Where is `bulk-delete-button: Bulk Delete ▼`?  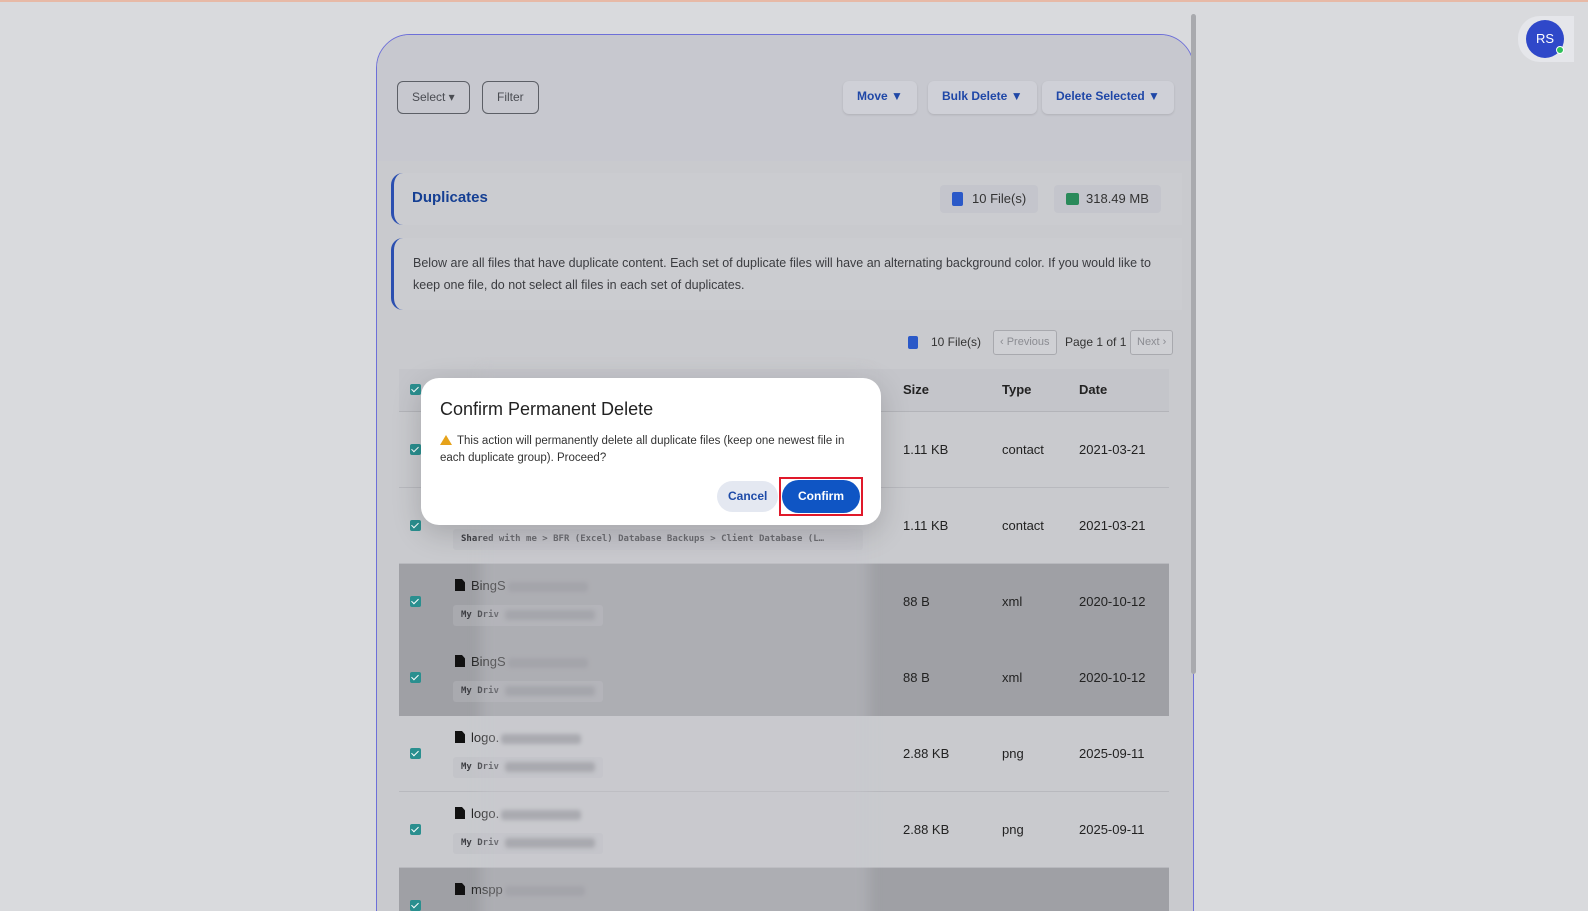 bulk-delete-button: Bulk Delete ▼ is located at coordinates (982, 97).